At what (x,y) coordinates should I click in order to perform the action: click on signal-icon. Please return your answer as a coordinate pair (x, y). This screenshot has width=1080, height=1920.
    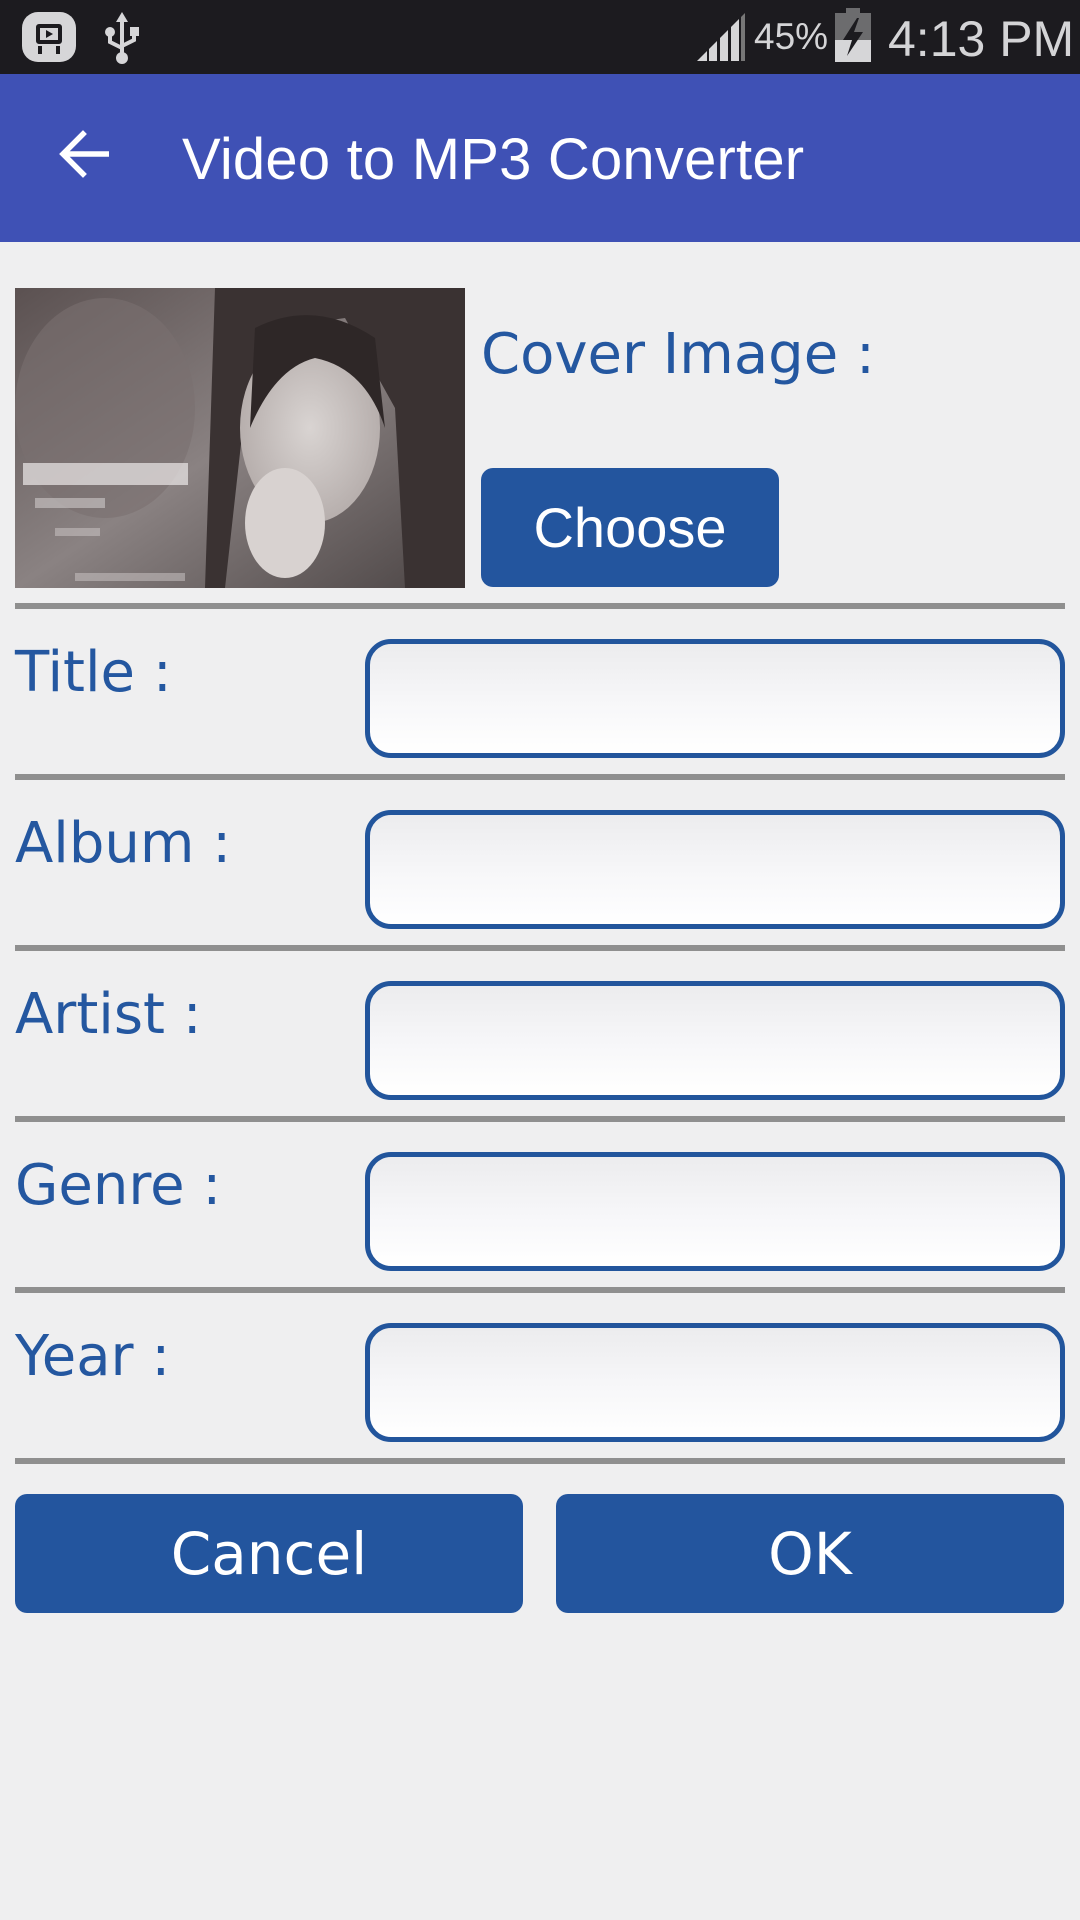
    Looking at the image, I should click on (721, 37).